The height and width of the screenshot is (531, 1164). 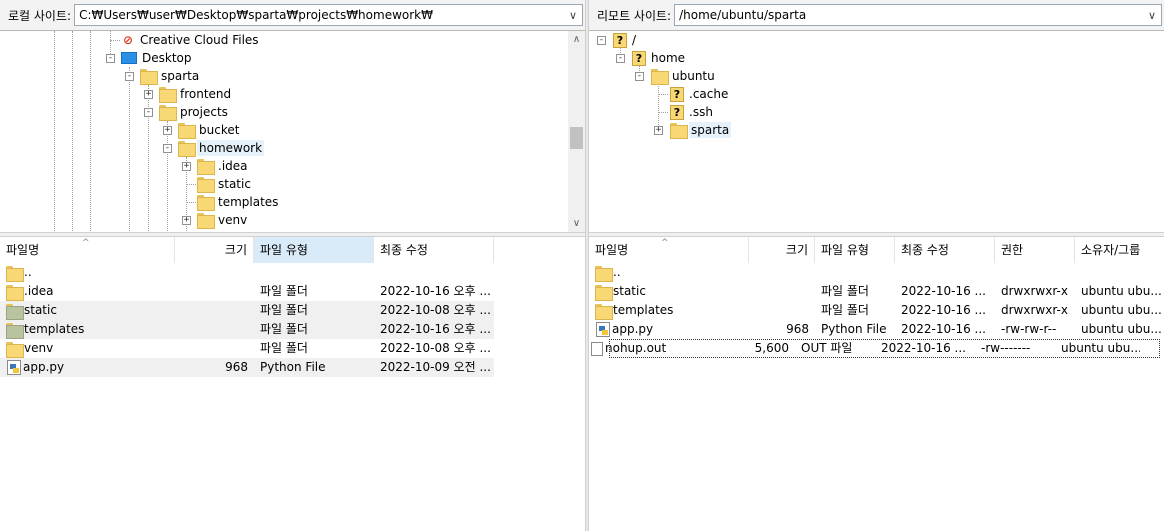 I want to click on tree-item-idea: .idea, so click(x=223, y=166).